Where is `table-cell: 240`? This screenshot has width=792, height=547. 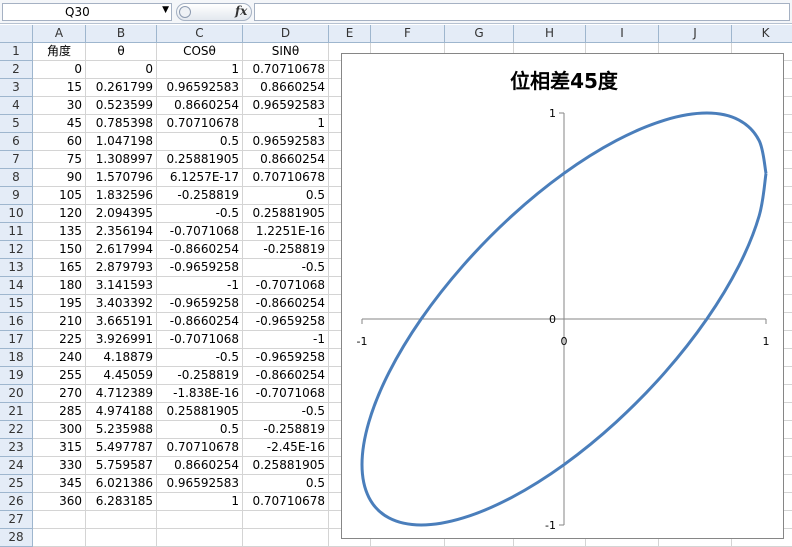 table-cell: 240 is located at coordinates (59, 358).